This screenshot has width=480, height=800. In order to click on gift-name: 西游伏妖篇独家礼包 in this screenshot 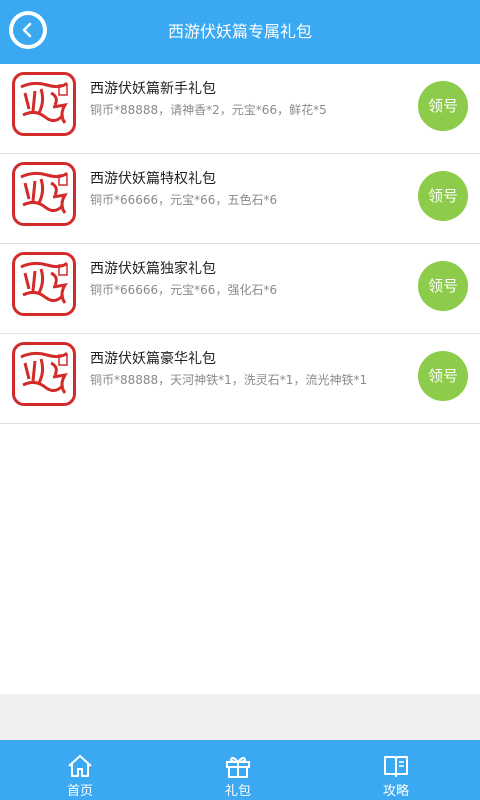, I will do `click(153, 269)`.